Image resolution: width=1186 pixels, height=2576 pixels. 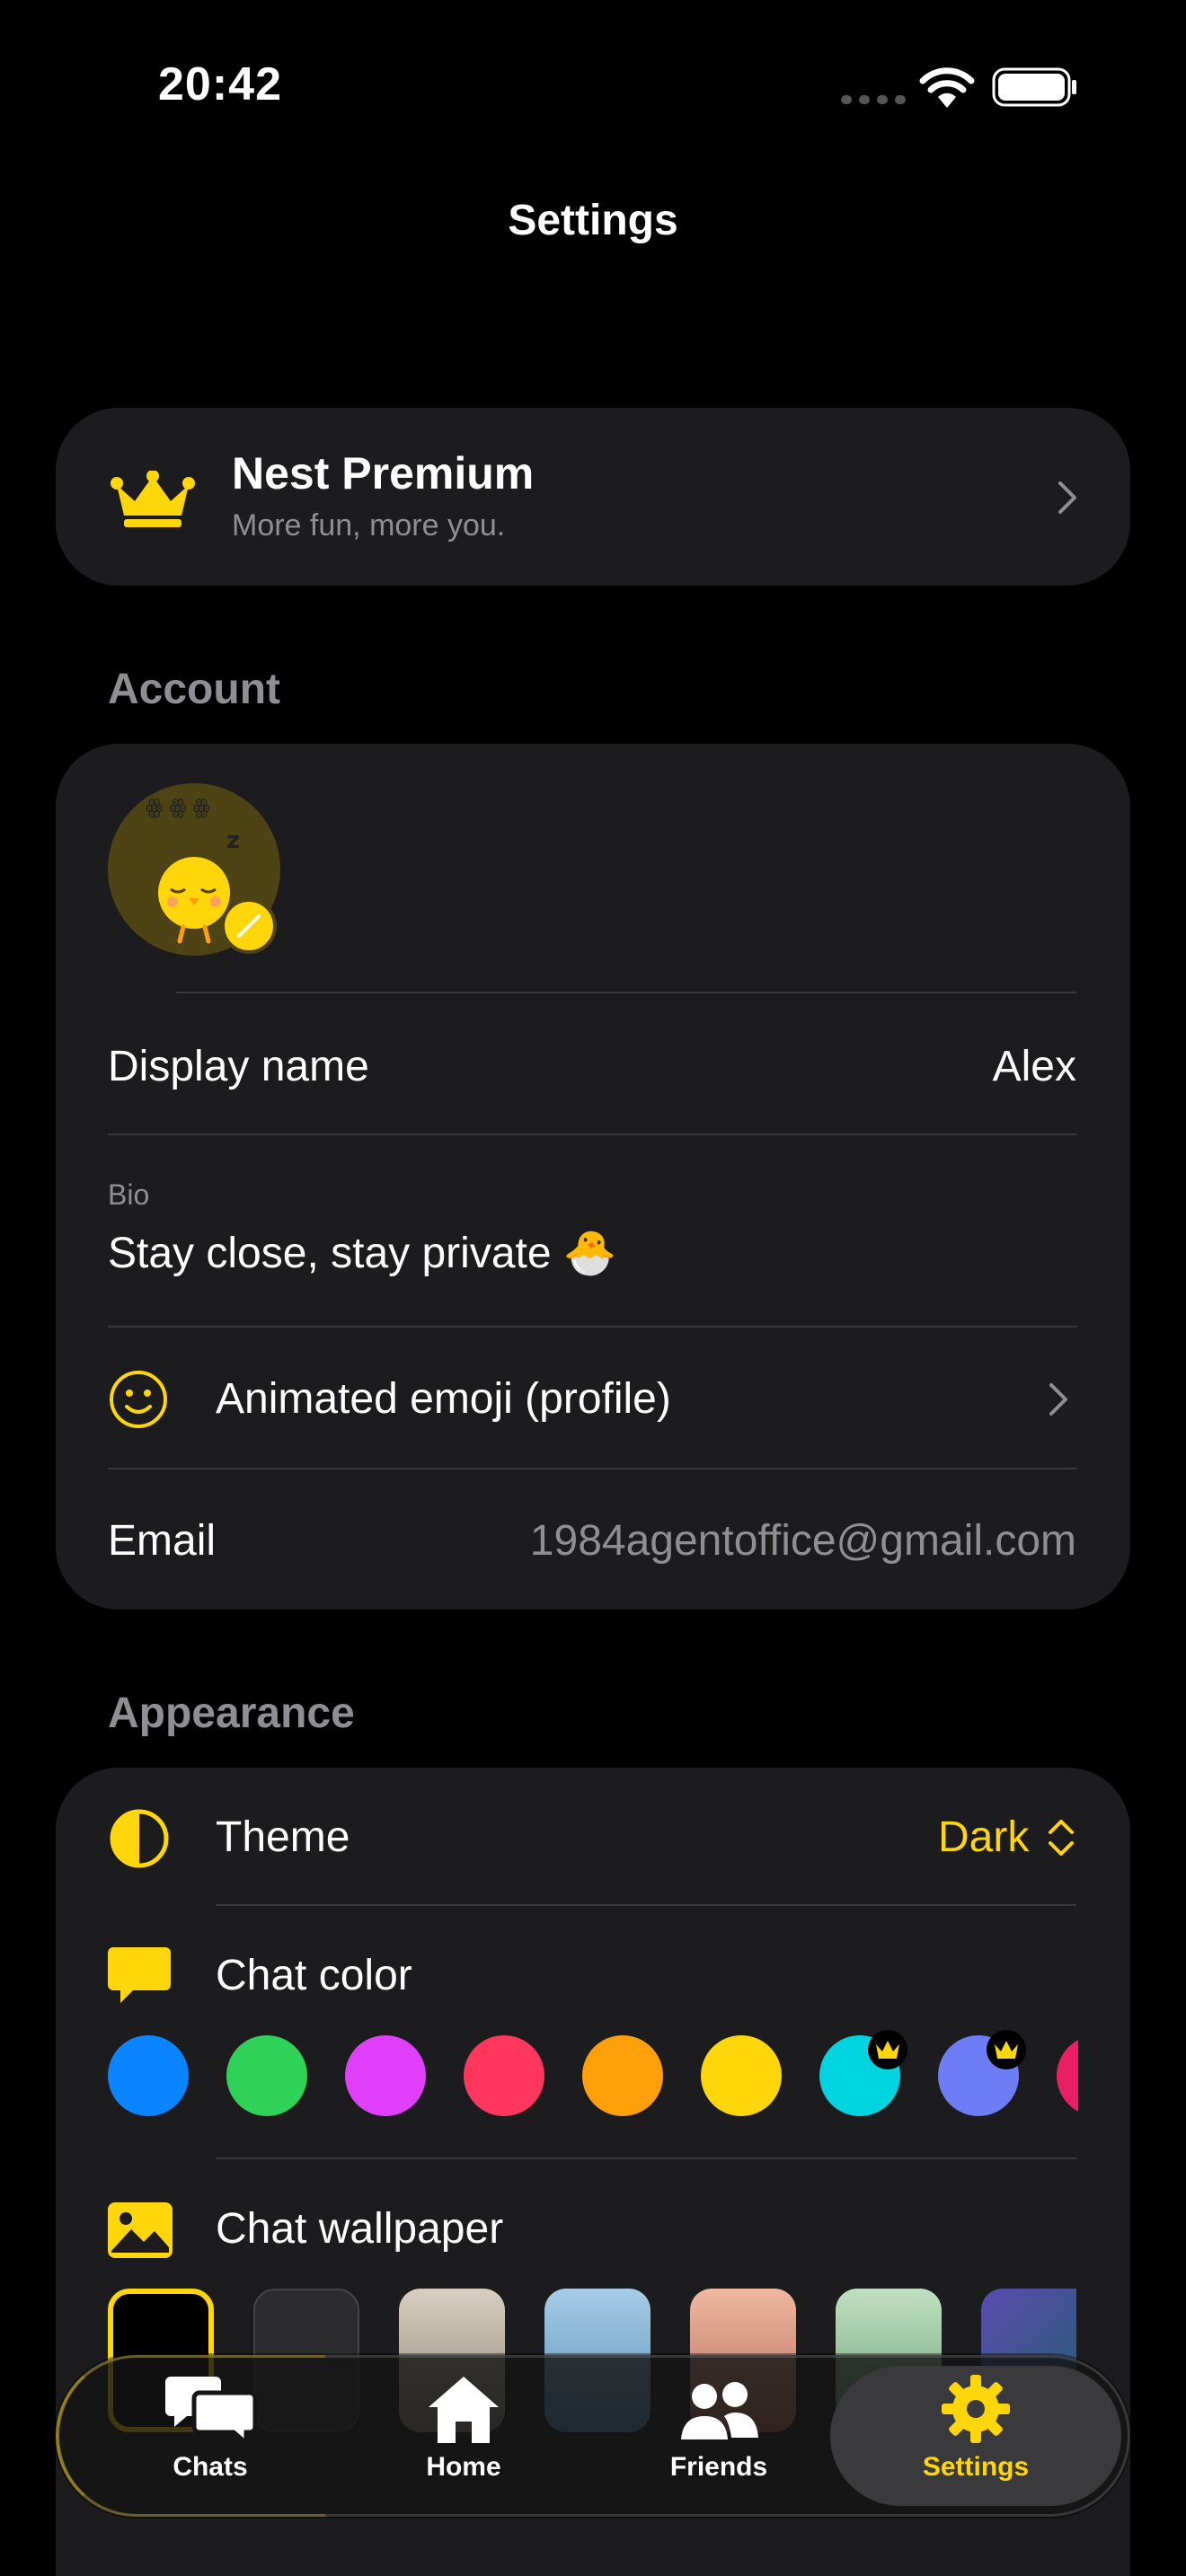 I want to click on theme-label: Theme, so click(x=283, y=1837).